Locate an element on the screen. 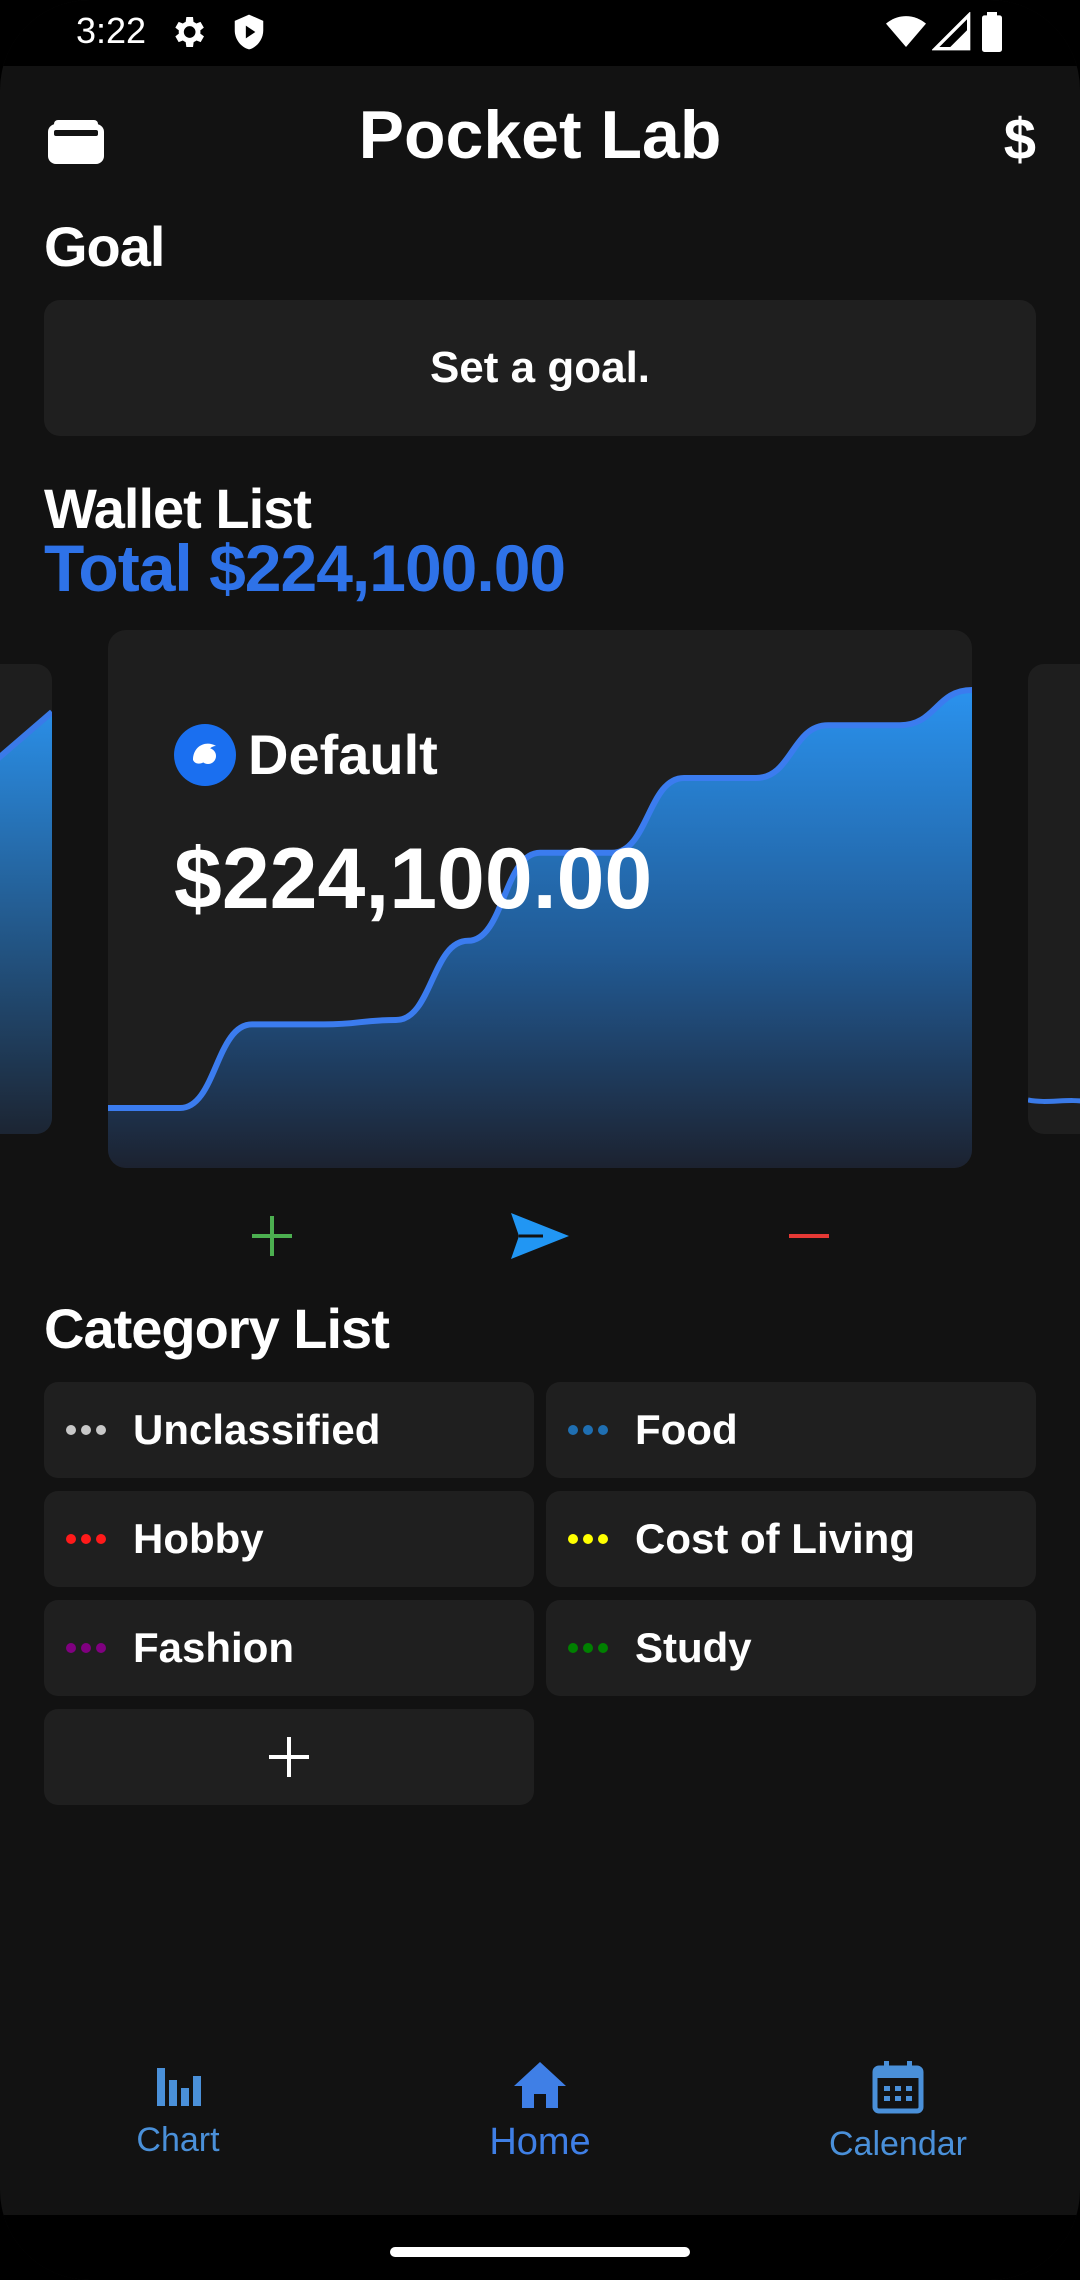 The image size is (1080, 2280). send-icon is located at coordinates (540, 1236).